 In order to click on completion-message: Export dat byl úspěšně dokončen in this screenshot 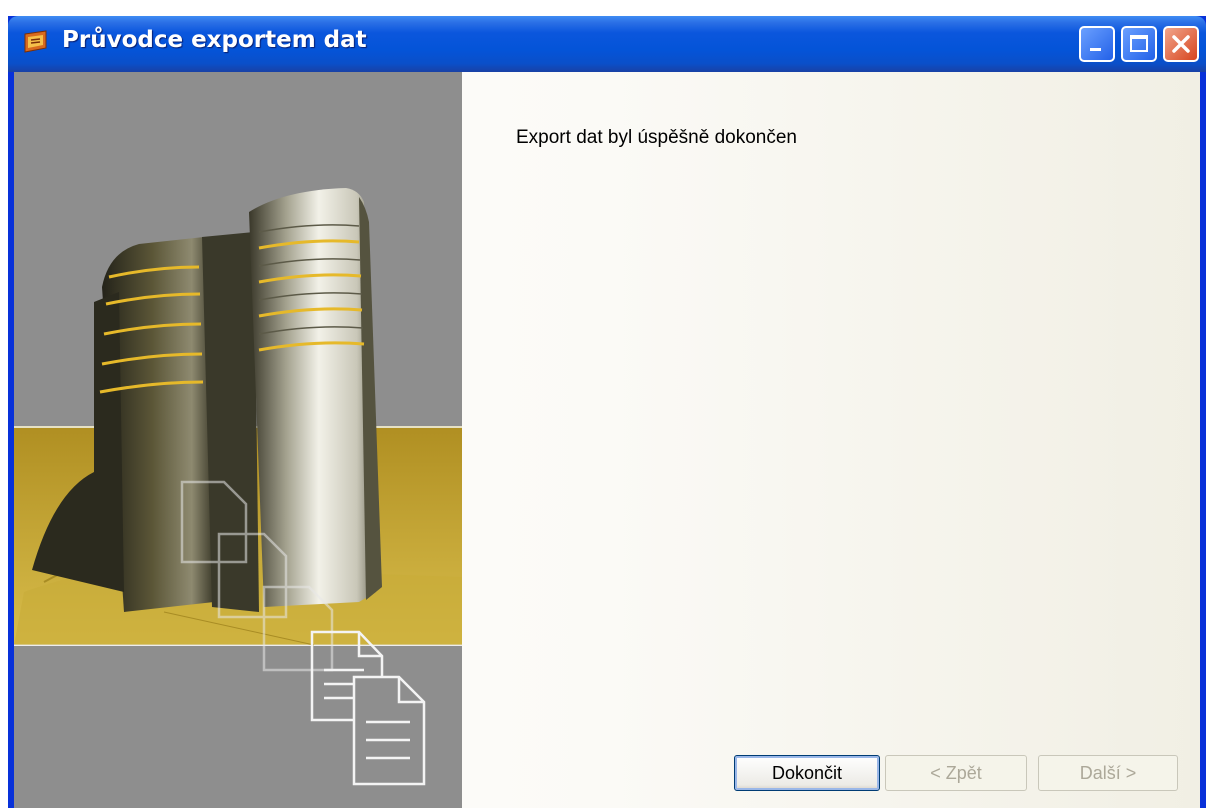, I will do `click(656, 137)`.